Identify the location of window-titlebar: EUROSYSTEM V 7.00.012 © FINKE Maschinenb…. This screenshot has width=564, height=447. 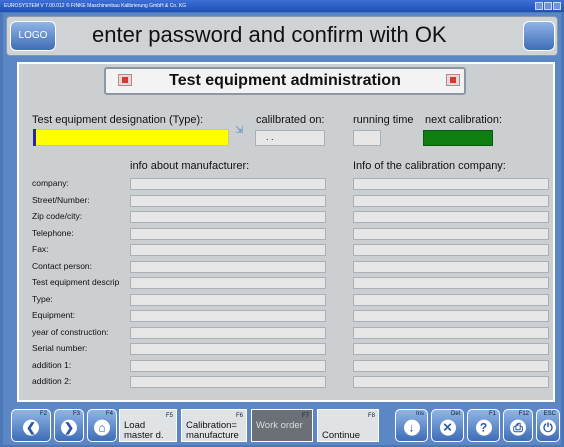
(282, 6).